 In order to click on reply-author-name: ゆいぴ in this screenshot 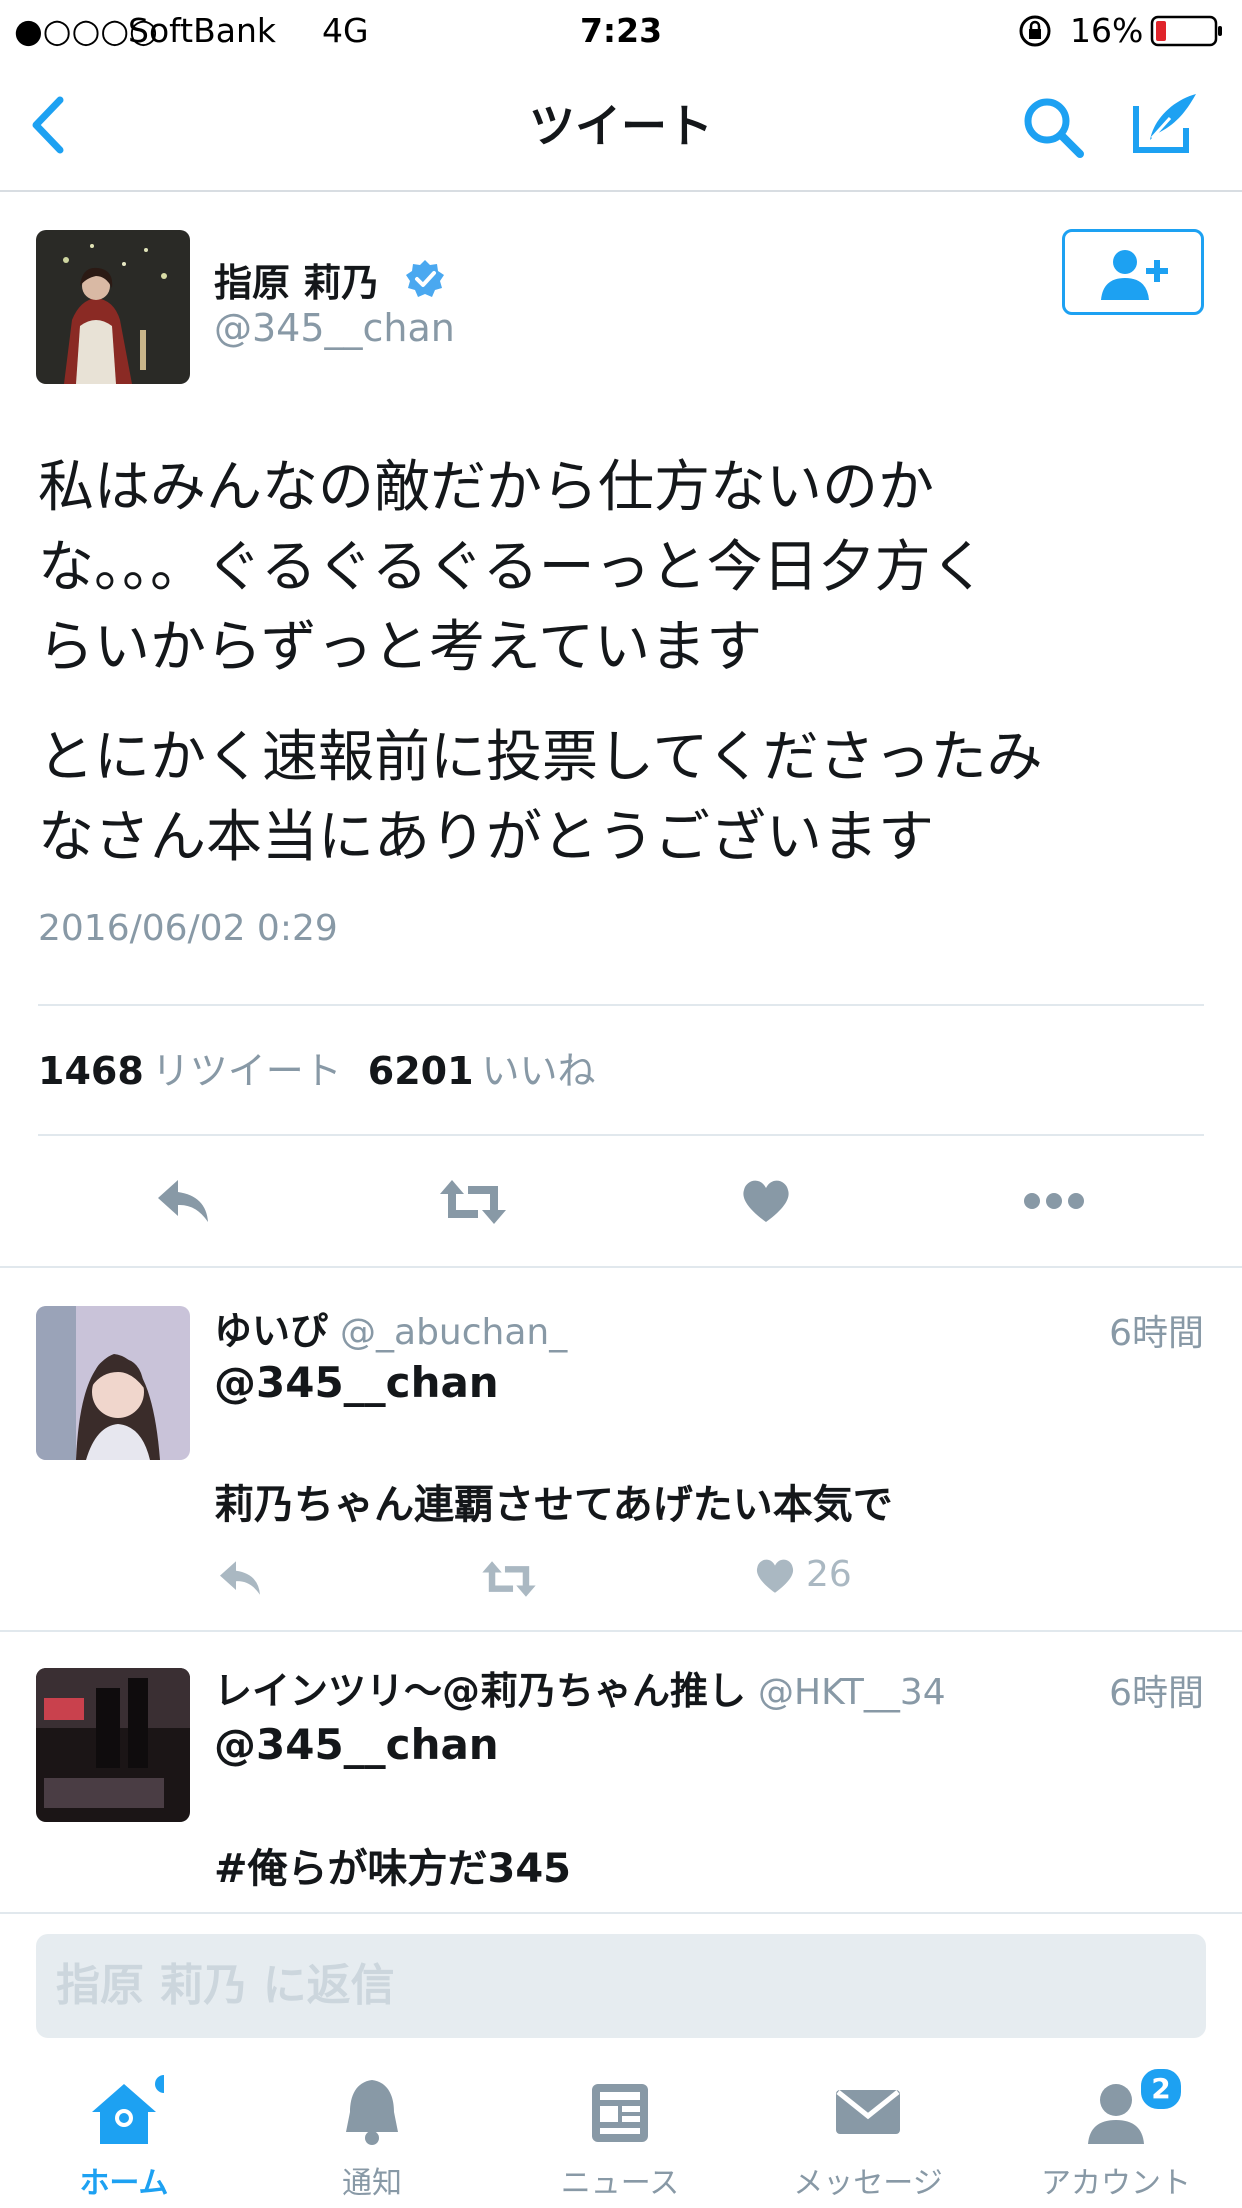, I will do `click(271, 1331)`.